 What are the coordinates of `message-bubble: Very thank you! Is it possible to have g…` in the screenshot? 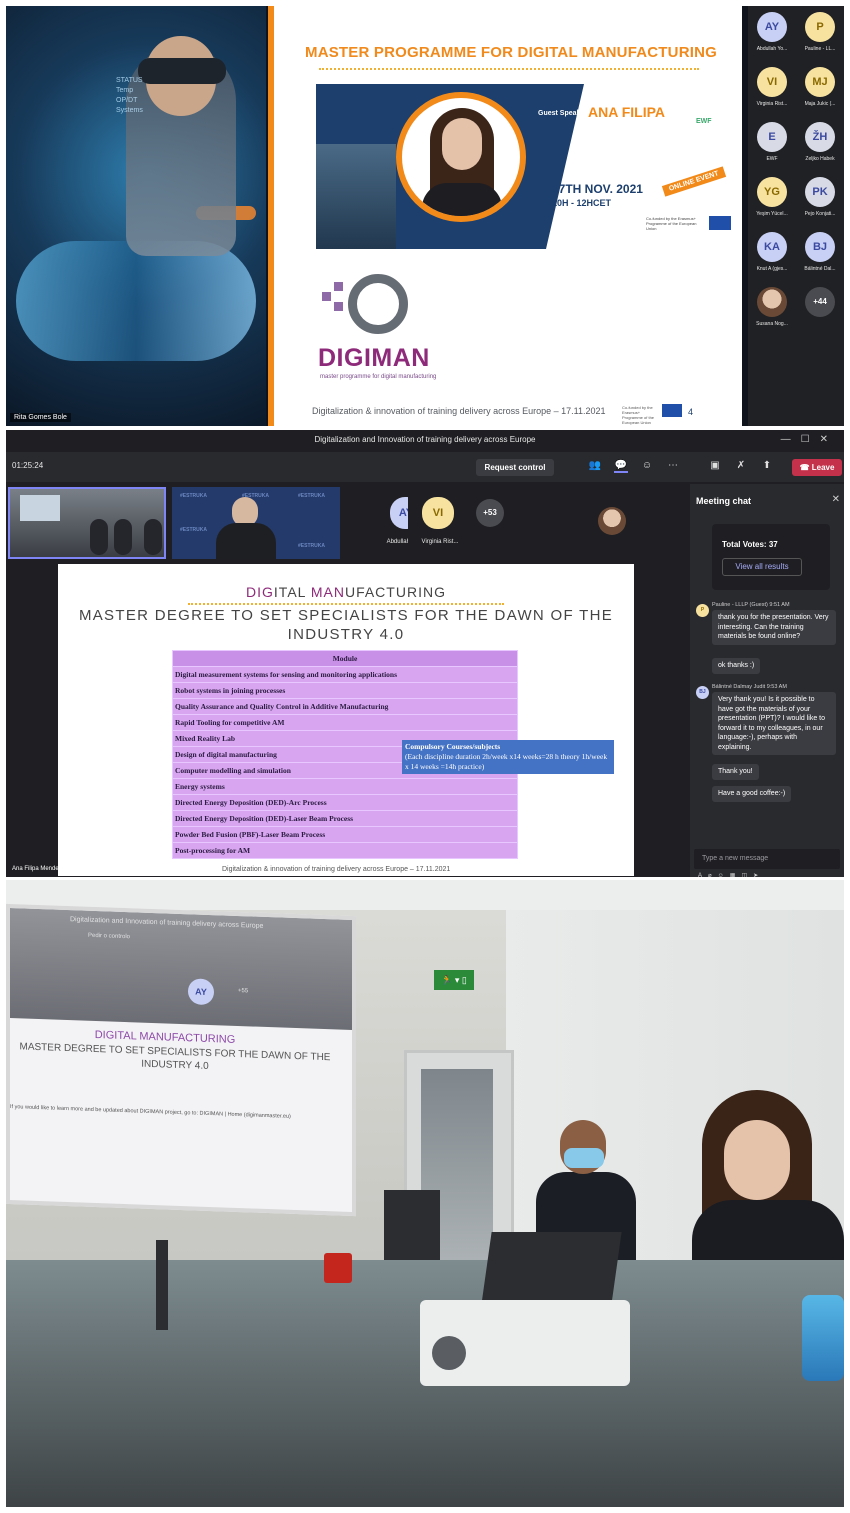 It's located at (774, 723).